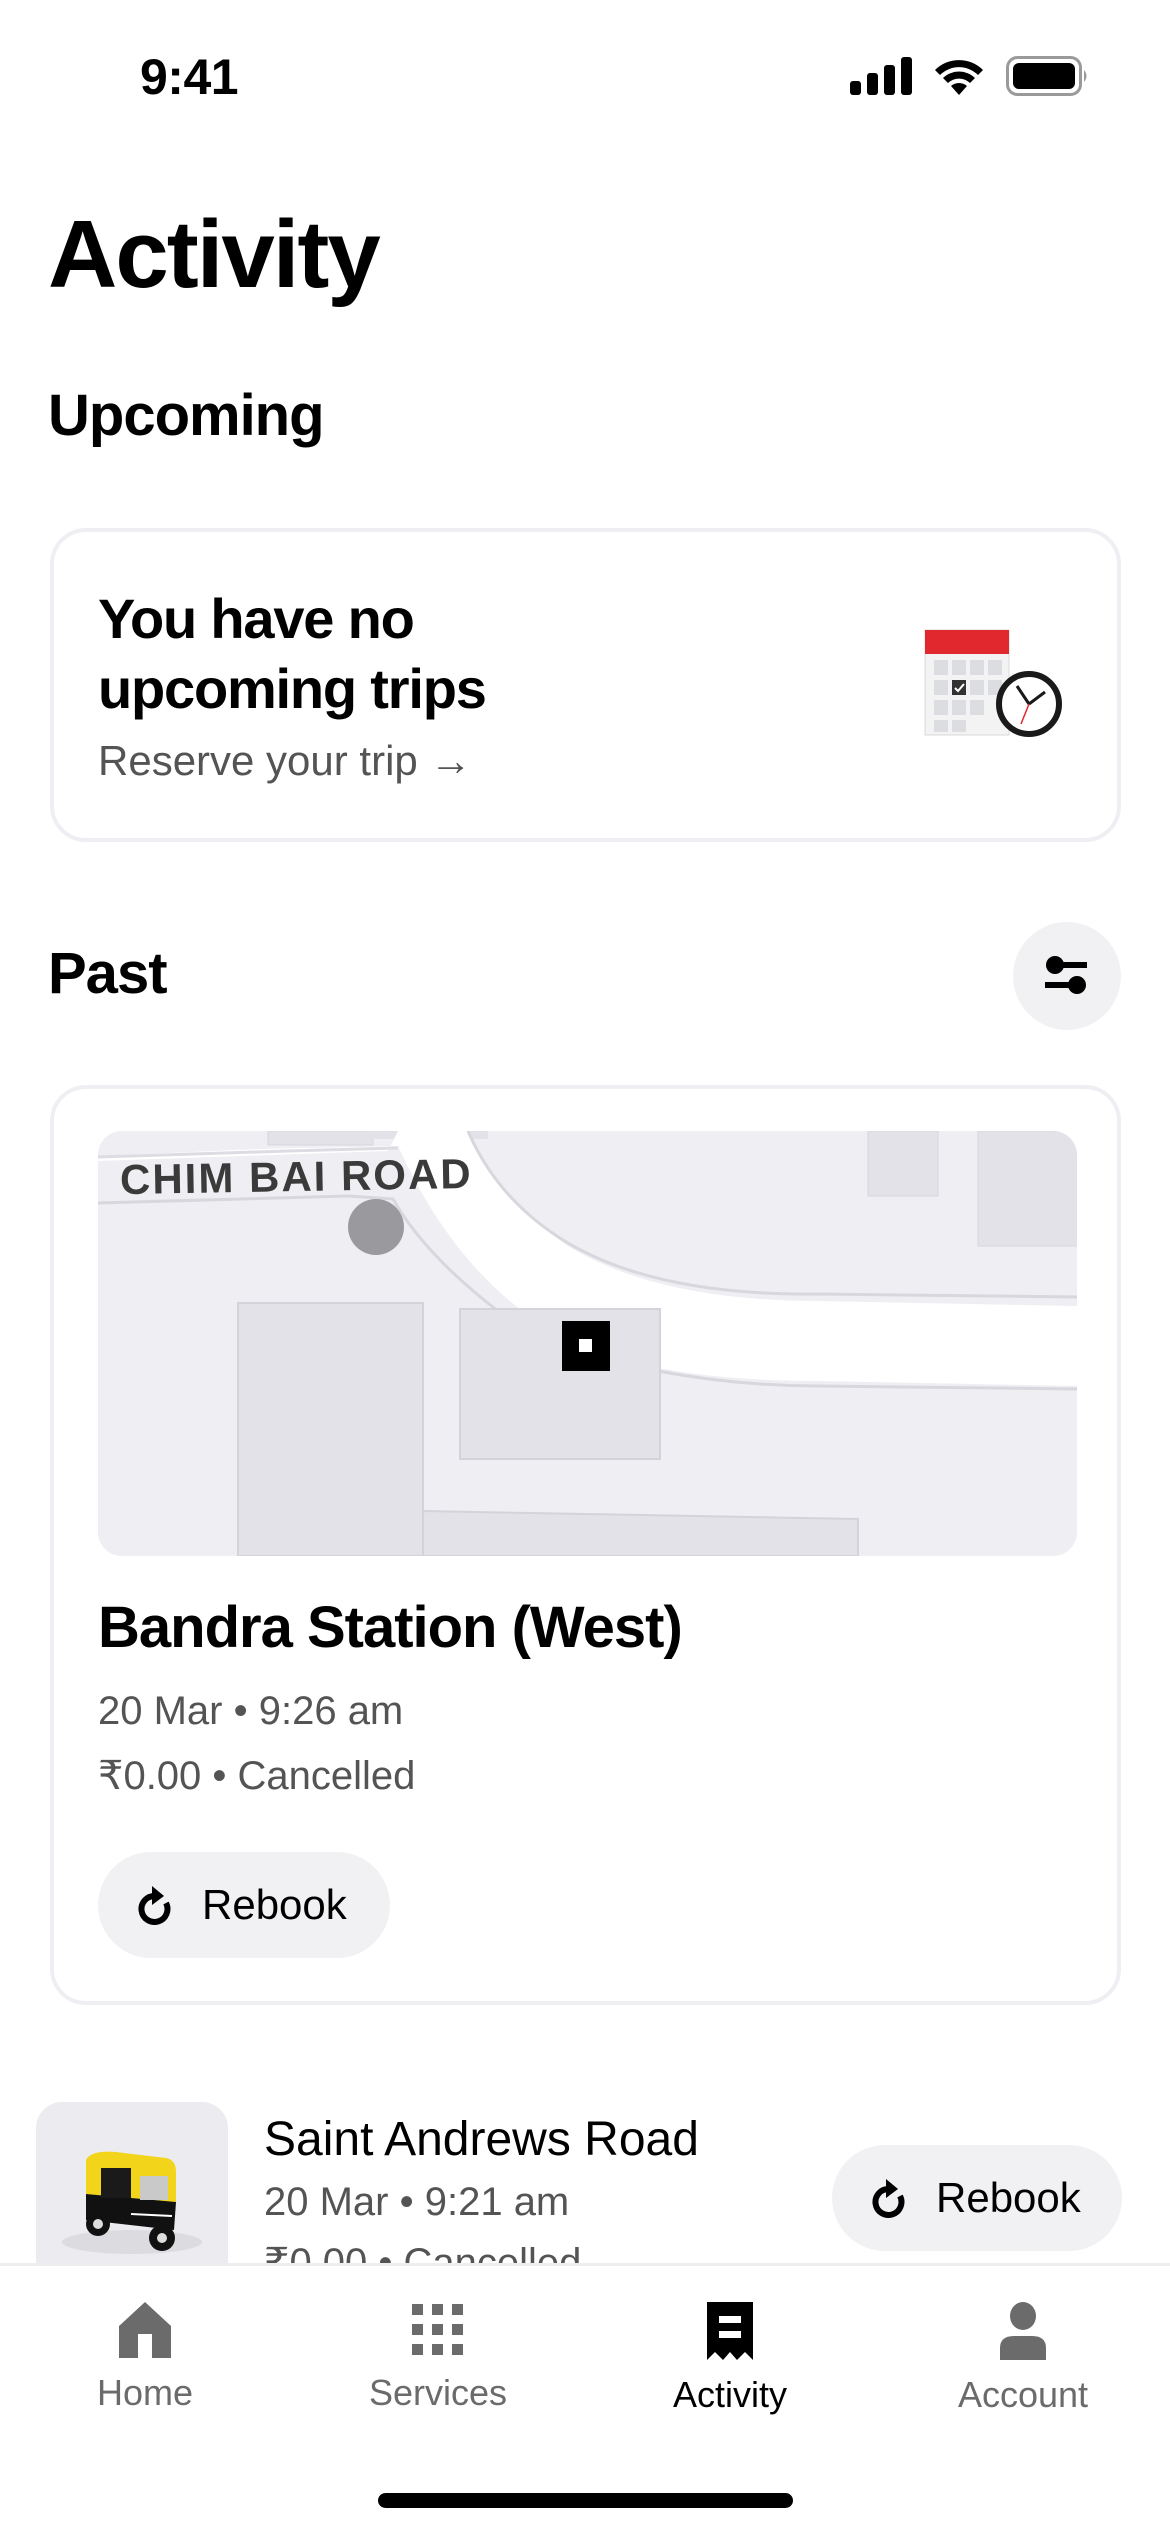 Image resolution: width=1170 pixels, height=2532 pixels. Describe the element at coordinates (437, 2329) in the screenshot. I see `grid-icon` at that location.